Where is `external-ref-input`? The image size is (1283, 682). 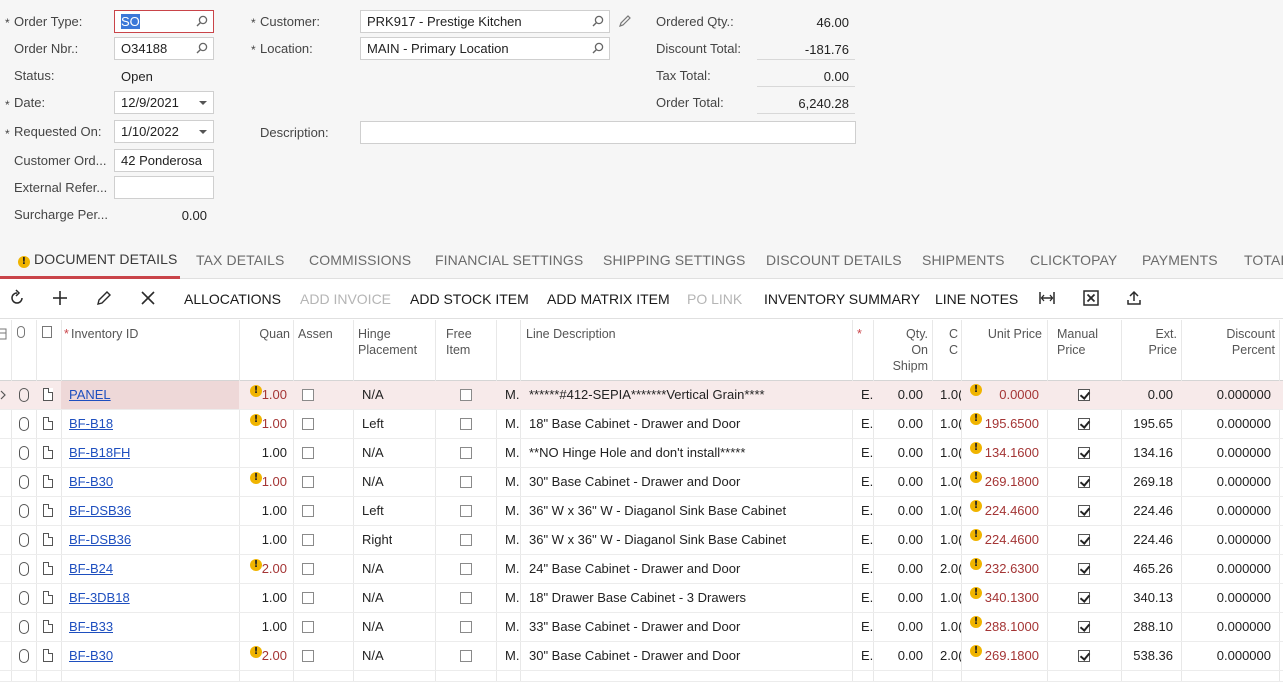
external-ref-input is located at coordinates (164, 187).